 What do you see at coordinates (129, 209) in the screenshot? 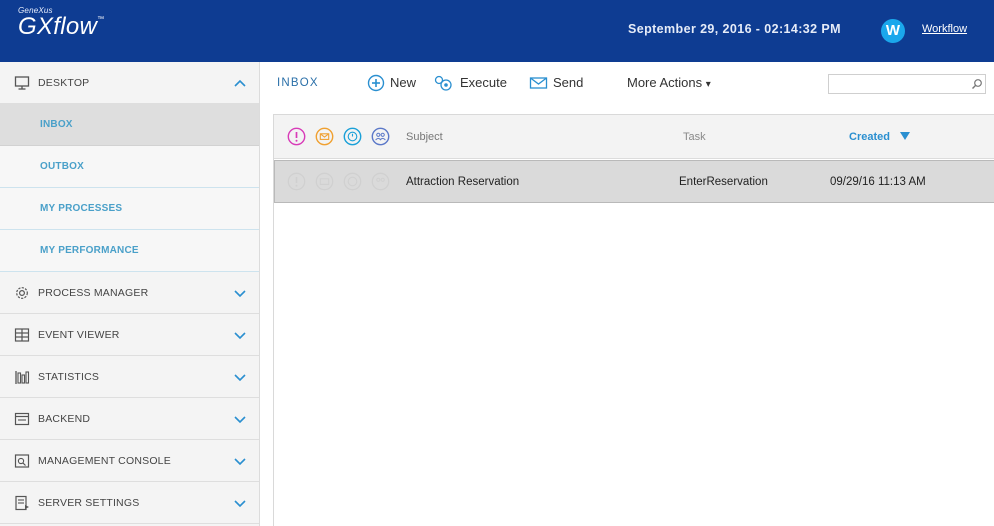
I see `sidebar-subitem-my-processes: MY PROCESSES` at bounding box center [129, 209].